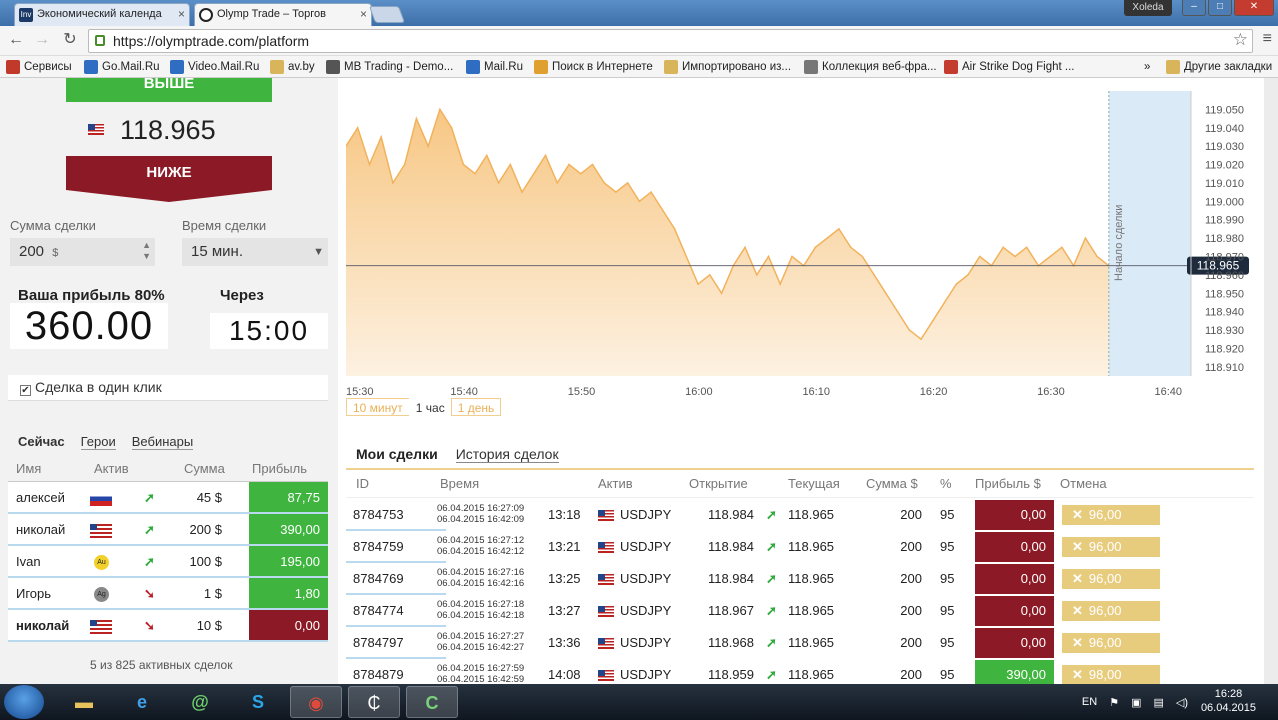 The height and width of the screenshot is (720, 1278). What do you see at coordinates (102, 14) in the screenshot?
I see `tab-economic-calendar: Inv Экономический календа ×` at bounding box center [102, 14].